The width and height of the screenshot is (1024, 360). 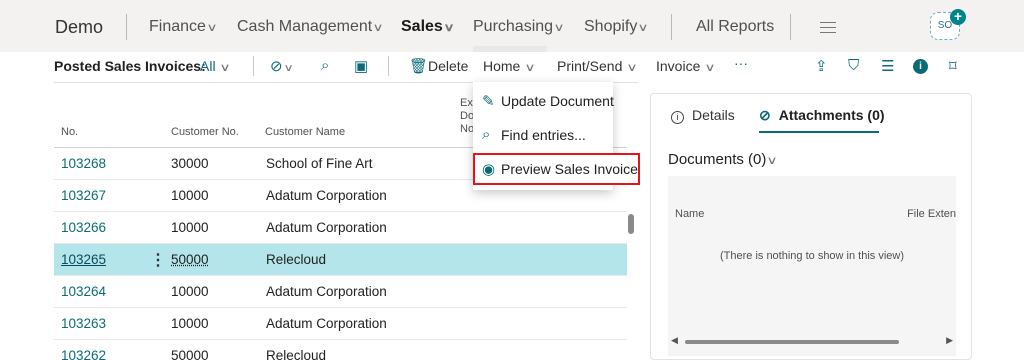 I want to click on nav-item-purchasing: Purchasing∨, so click(x=519, y=27).